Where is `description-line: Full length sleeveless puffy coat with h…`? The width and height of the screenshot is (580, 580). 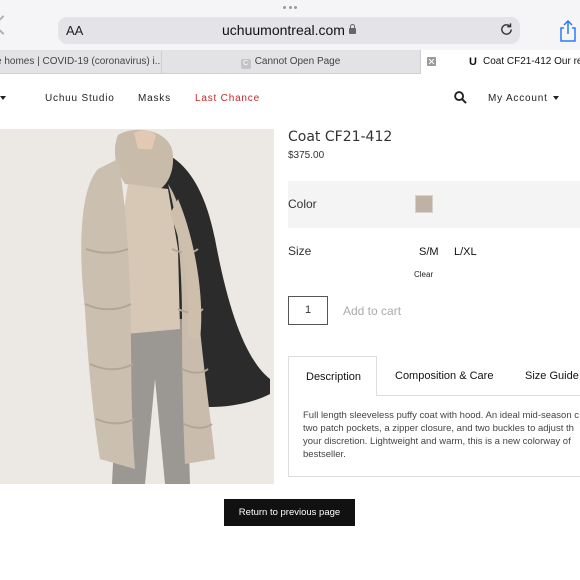
description-line: Full length sleeveless puffy coat with h… is located at coordinates (441, 415).